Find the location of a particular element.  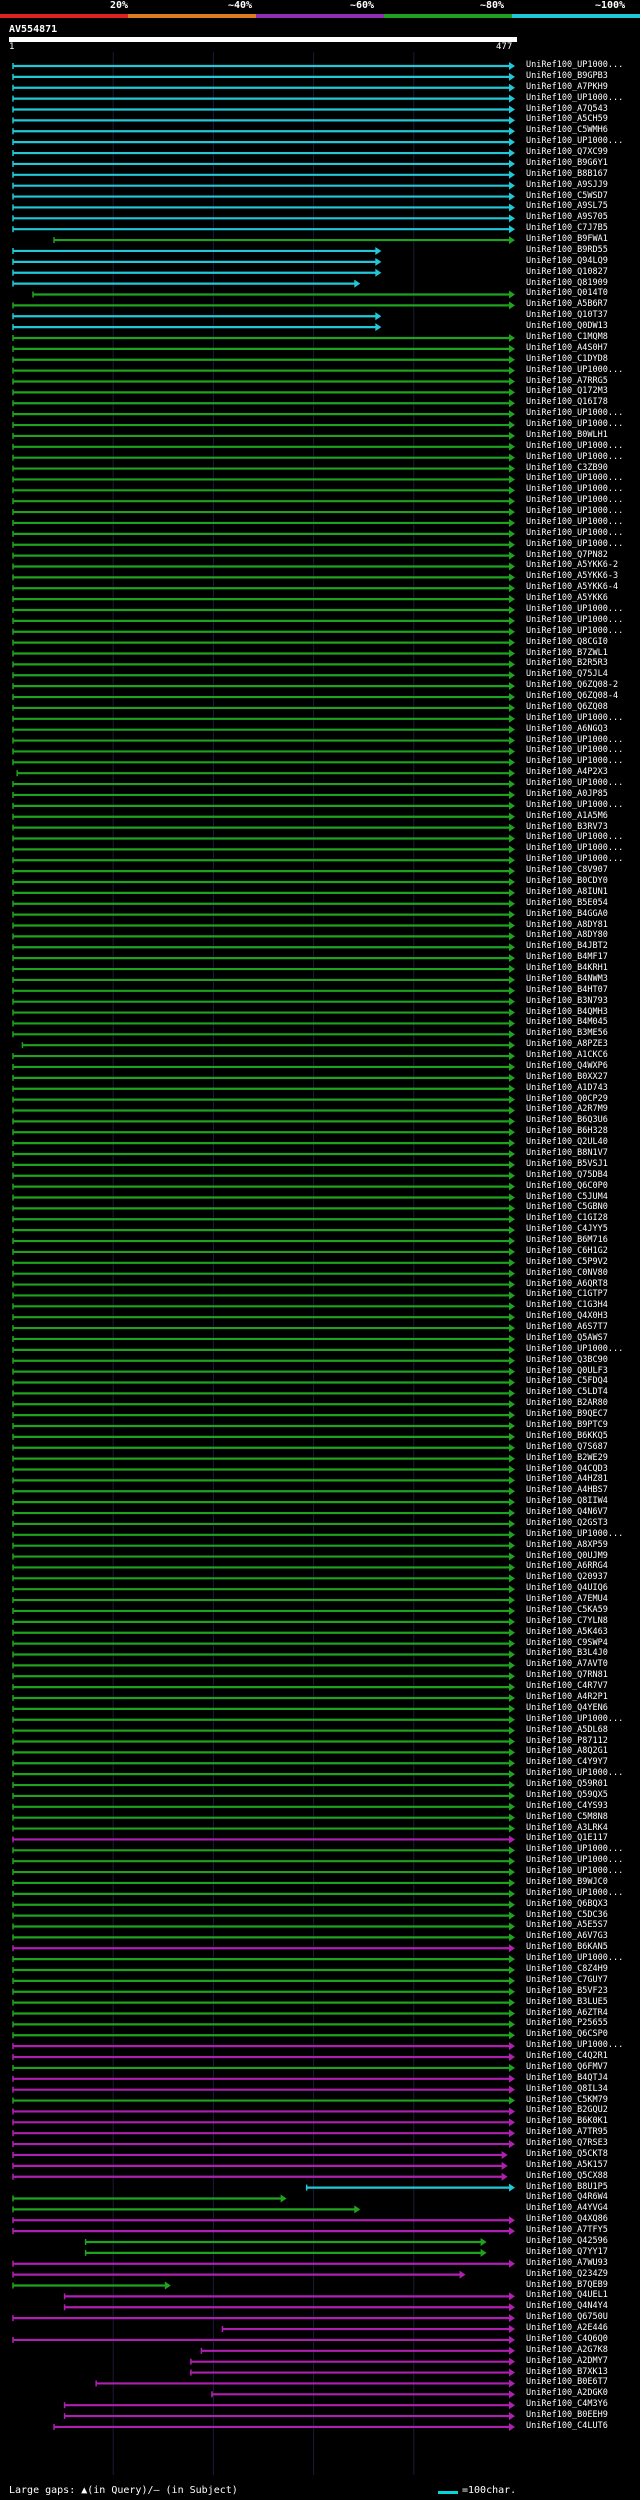

hit-label: UniRef100_C1GI28 is located at coordinates (567, 1218).